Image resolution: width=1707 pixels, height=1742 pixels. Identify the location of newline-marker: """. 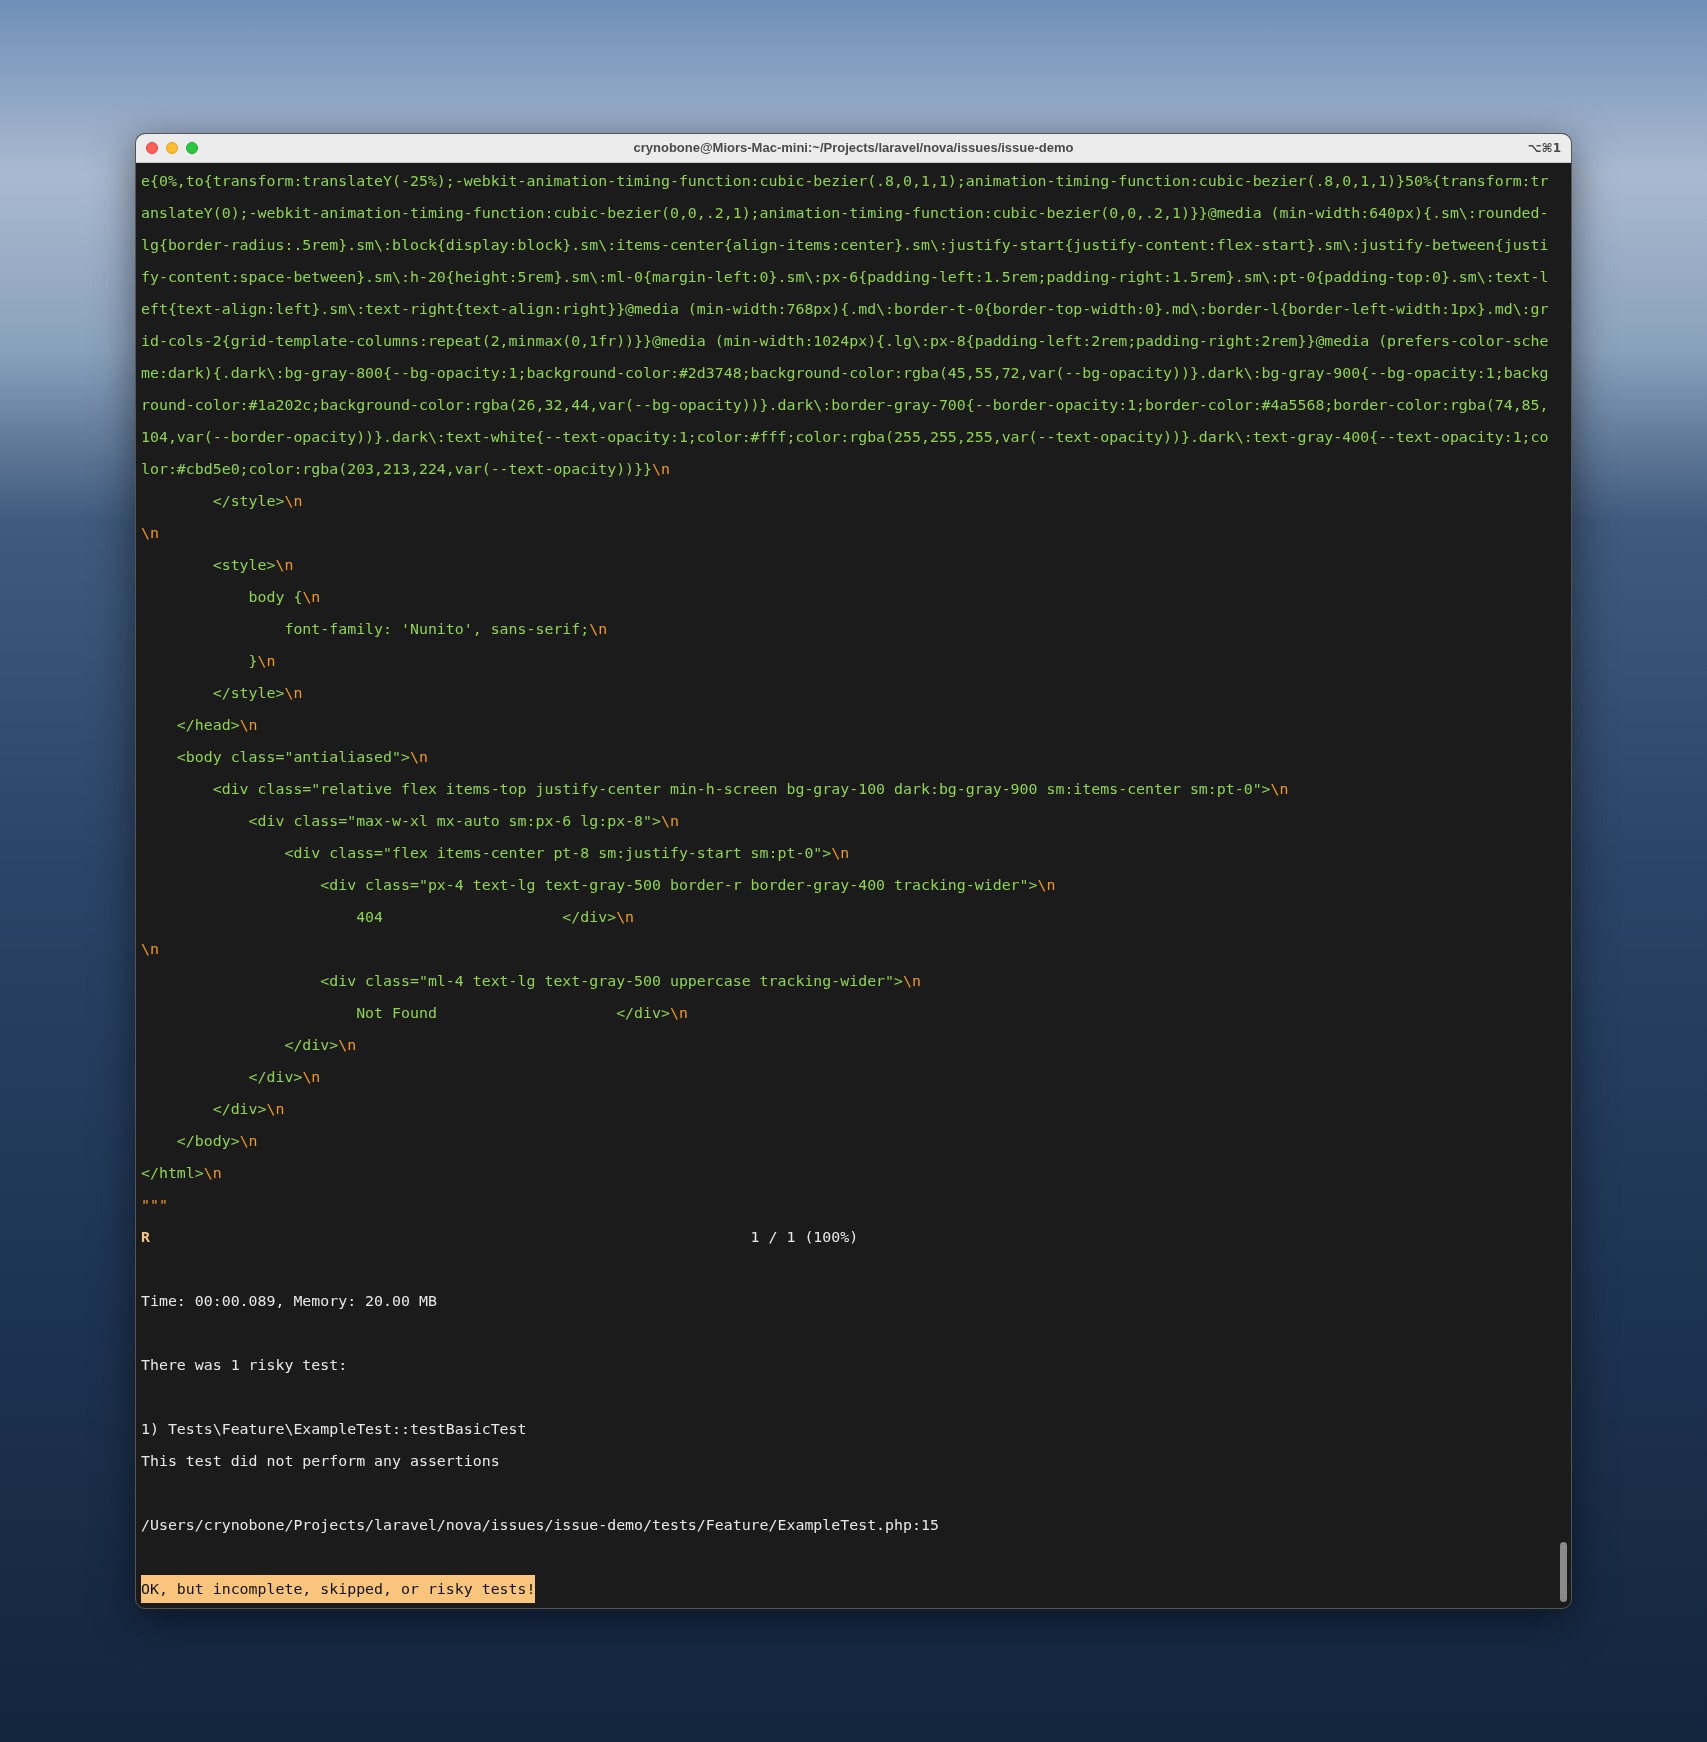
(154, 1205).